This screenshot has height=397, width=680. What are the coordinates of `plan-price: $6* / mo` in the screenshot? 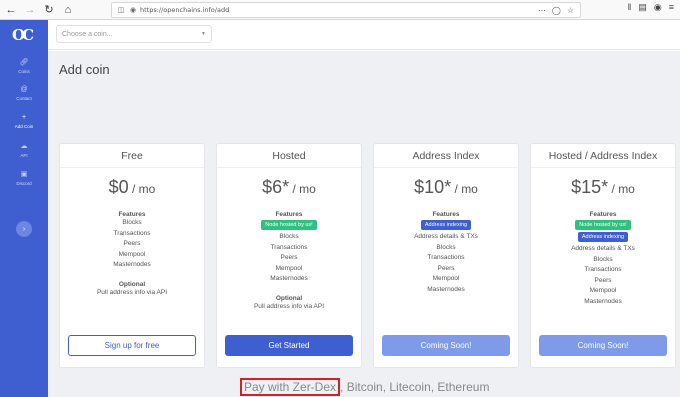 It's located at (289, 187).